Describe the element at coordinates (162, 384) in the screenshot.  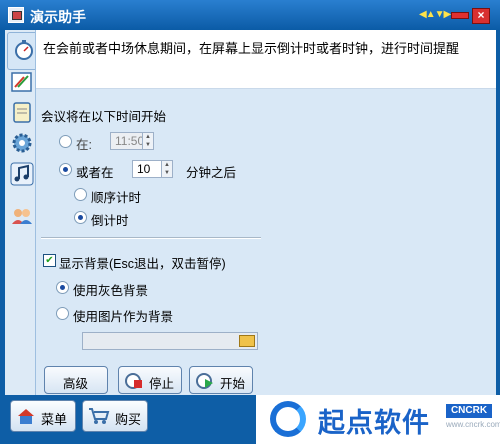
I see `stop-button-label: 停止` at that location.